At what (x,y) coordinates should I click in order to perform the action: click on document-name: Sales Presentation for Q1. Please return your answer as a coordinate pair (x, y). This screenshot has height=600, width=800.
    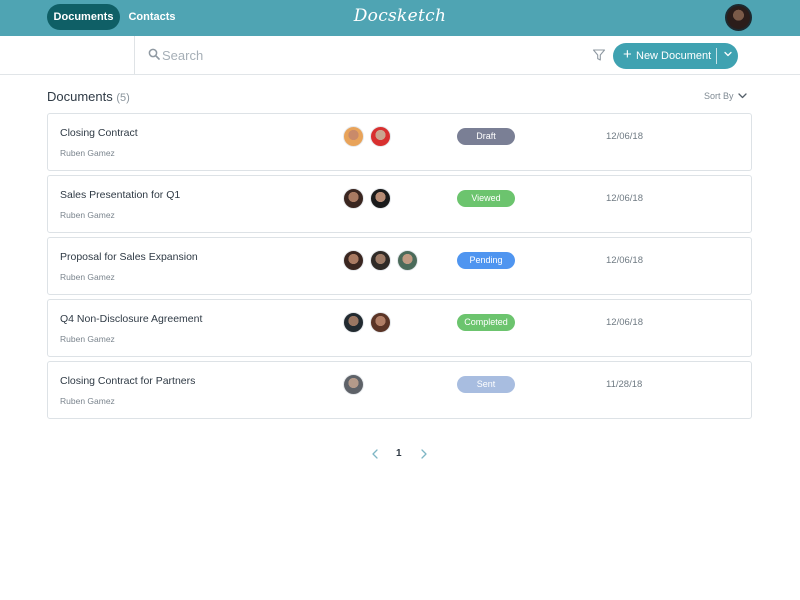
    Looking at the image, I should click on (120, 195).